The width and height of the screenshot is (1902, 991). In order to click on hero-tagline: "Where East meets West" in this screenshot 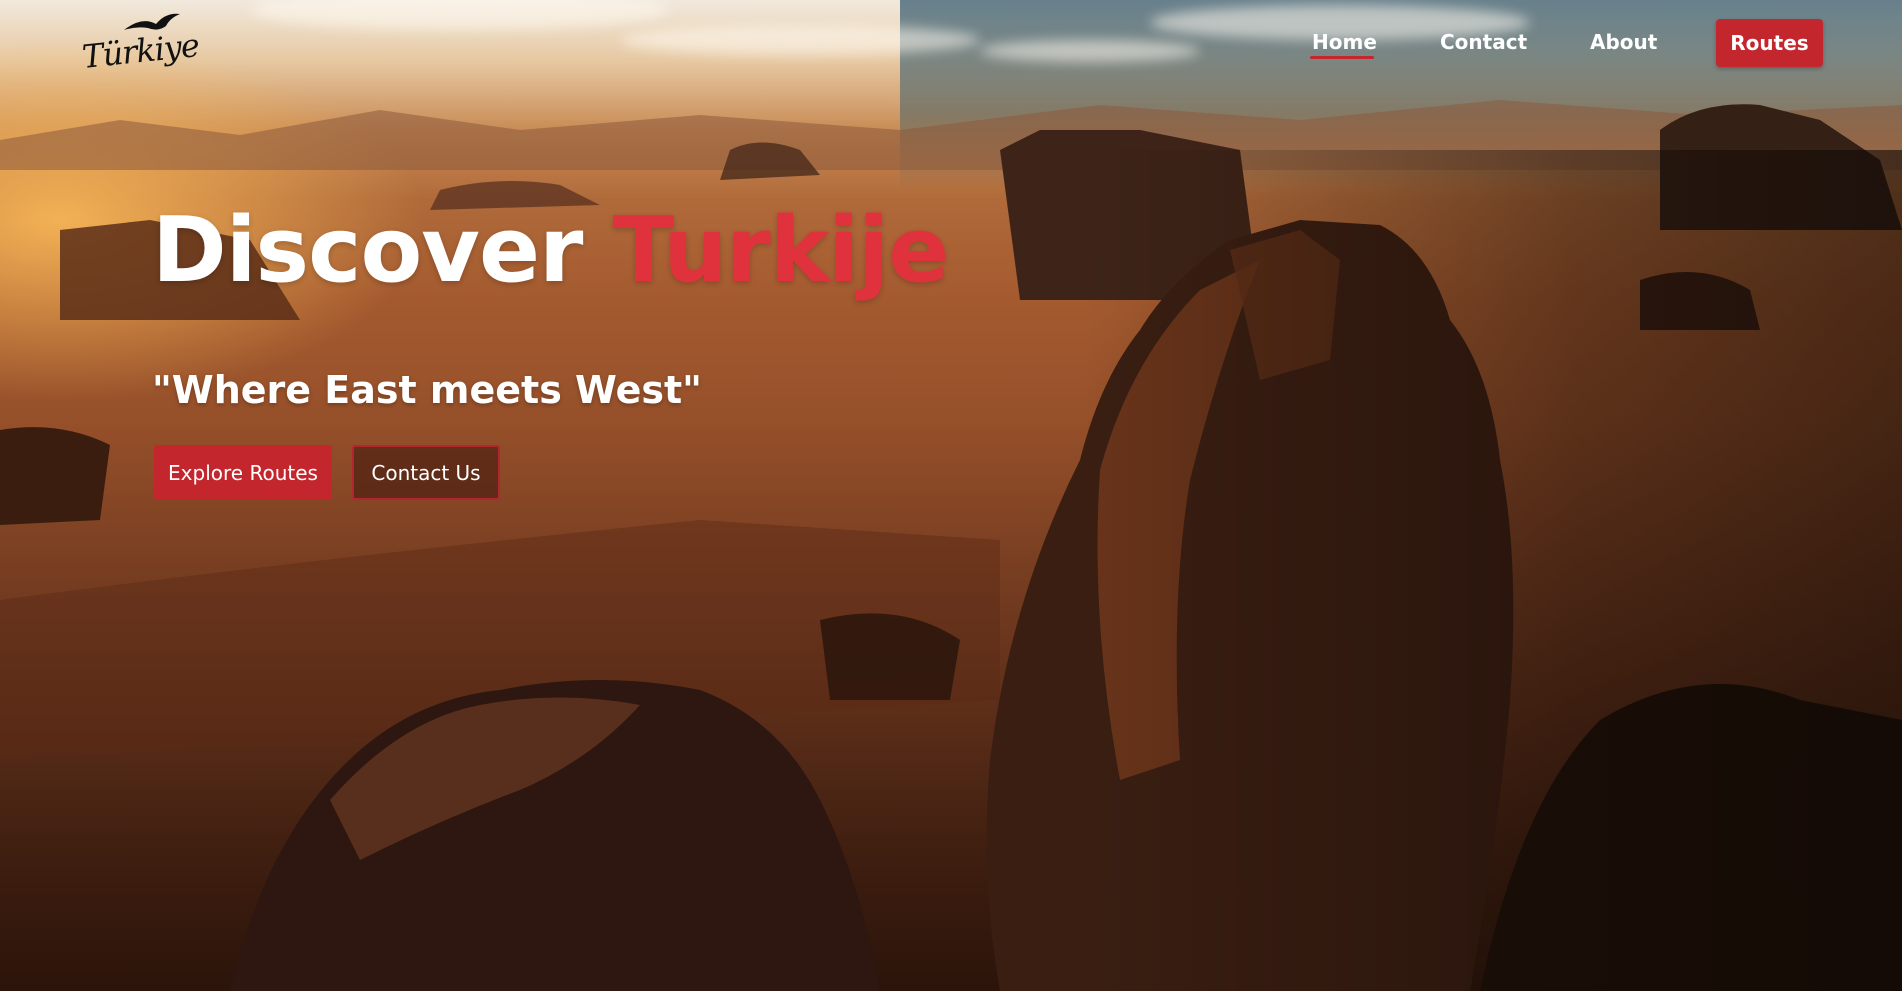, I will do `click(427, 390)`.